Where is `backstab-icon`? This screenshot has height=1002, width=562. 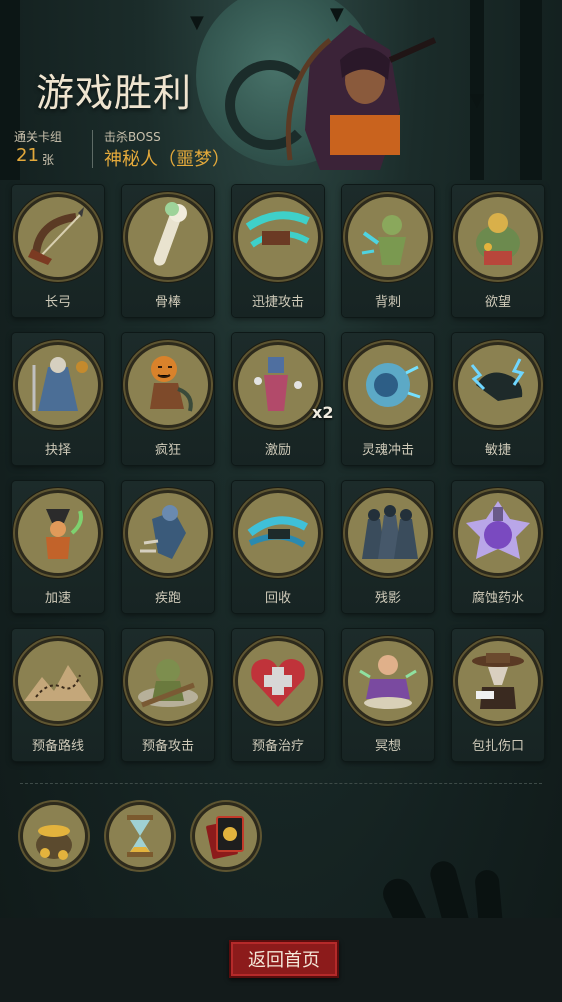 backstab-icon is located at coordinates (383, 240).